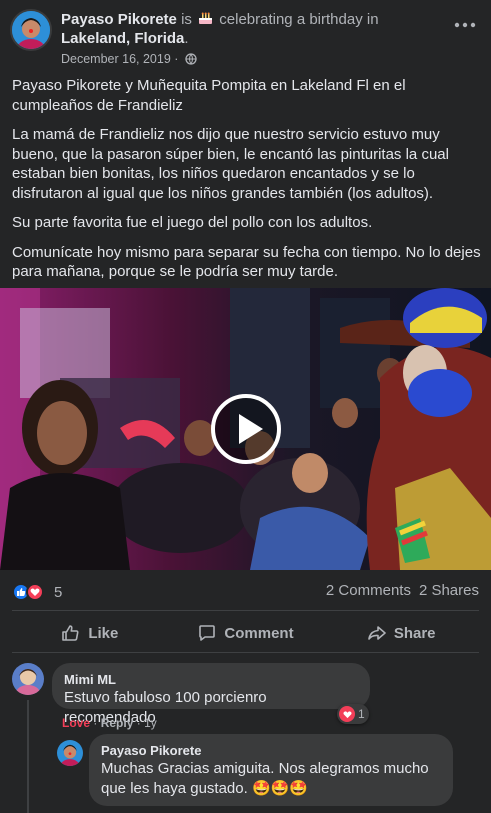 The image size is (491, 813). Describe the element at coordinates (70, 633) in the screenshot. I see `thumbs-up-icon` at that location.